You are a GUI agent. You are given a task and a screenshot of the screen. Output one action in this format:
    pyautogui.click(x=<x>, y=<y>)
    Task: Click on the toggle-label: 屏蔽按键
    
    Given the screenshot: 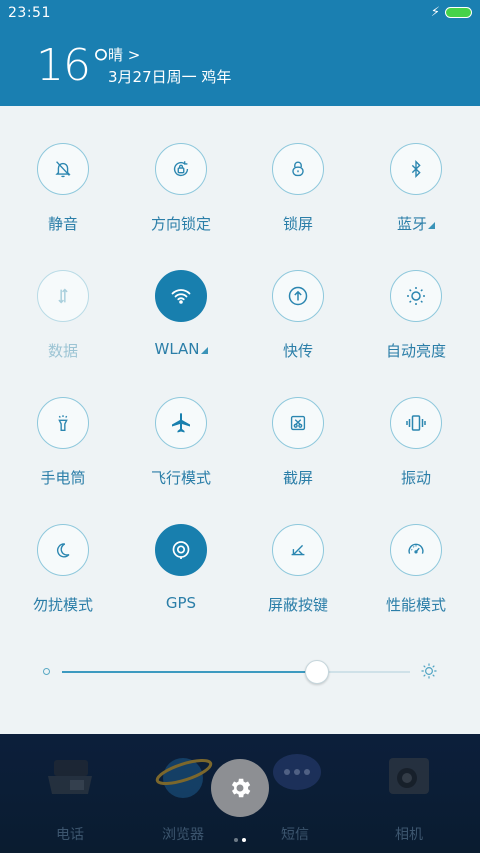 What is the action you would take?
    pyautogui.click(x=297, y=605)
    